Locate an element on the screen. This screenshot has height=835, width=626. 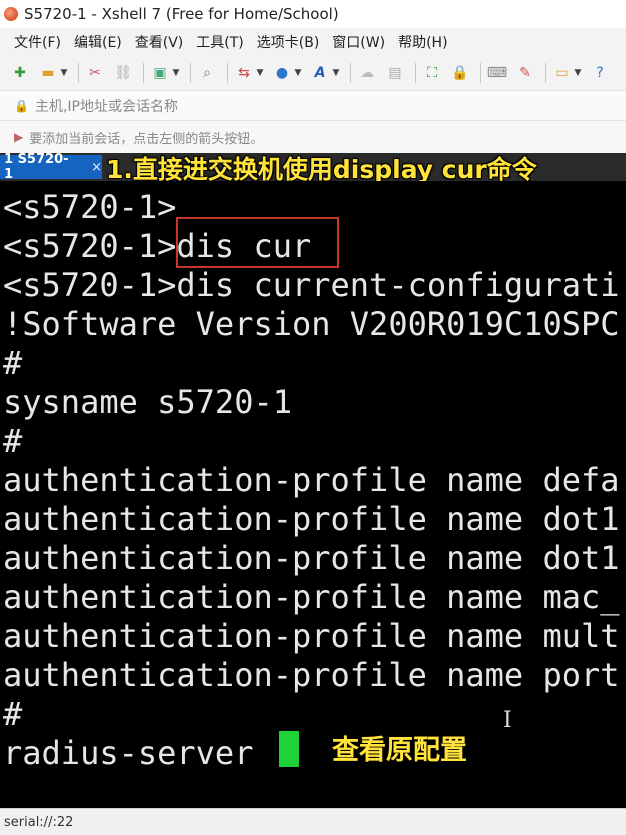
help-icon: ? is located at coordinates (600, 73).